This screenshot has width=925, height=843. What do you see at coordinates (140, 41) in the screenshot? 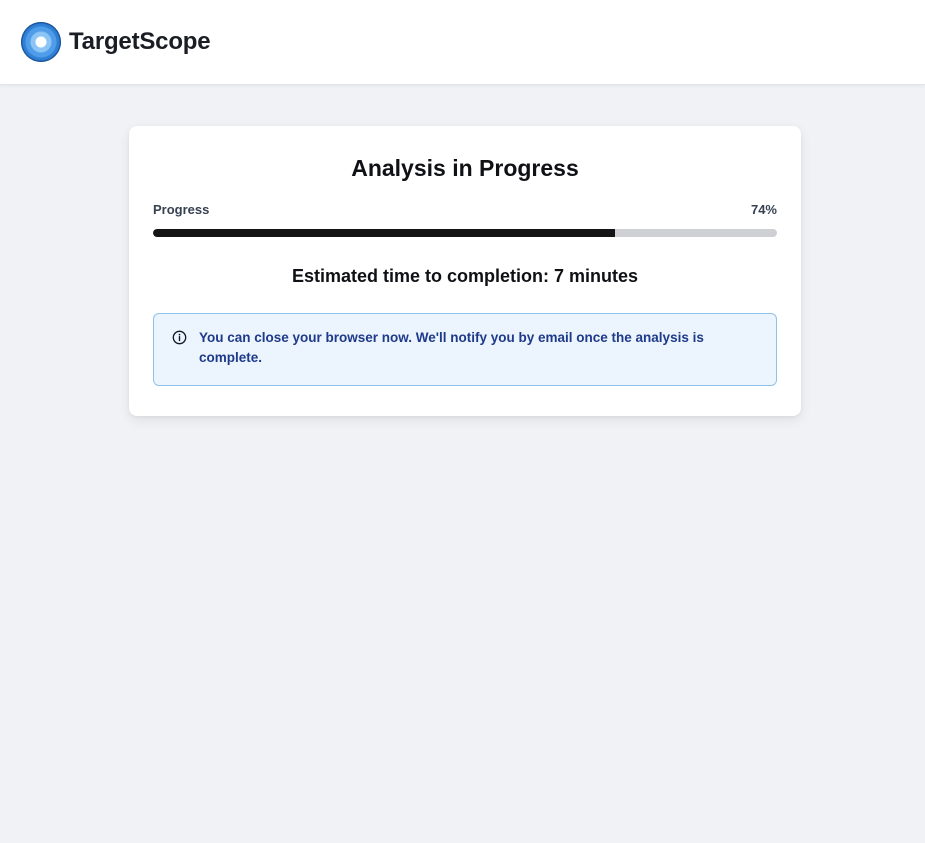
I see `brand-name: TargetScope` at bounding box center [140, 41].